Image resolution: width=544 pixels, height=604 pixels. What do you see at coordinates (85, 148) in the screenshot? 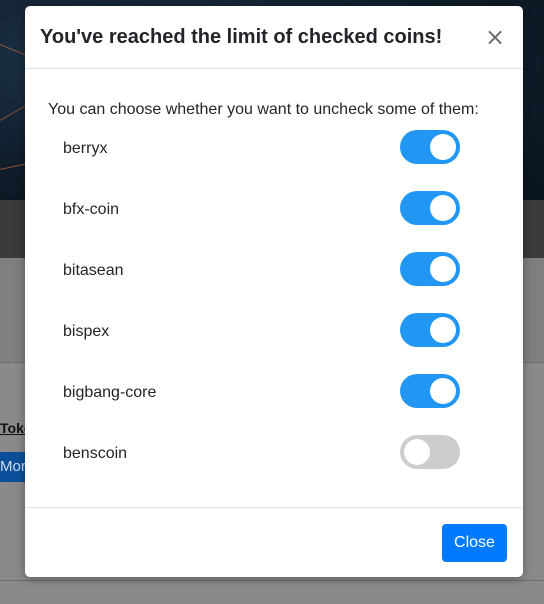
I see `coin-name: berryx` at bounding box center [85, 148].